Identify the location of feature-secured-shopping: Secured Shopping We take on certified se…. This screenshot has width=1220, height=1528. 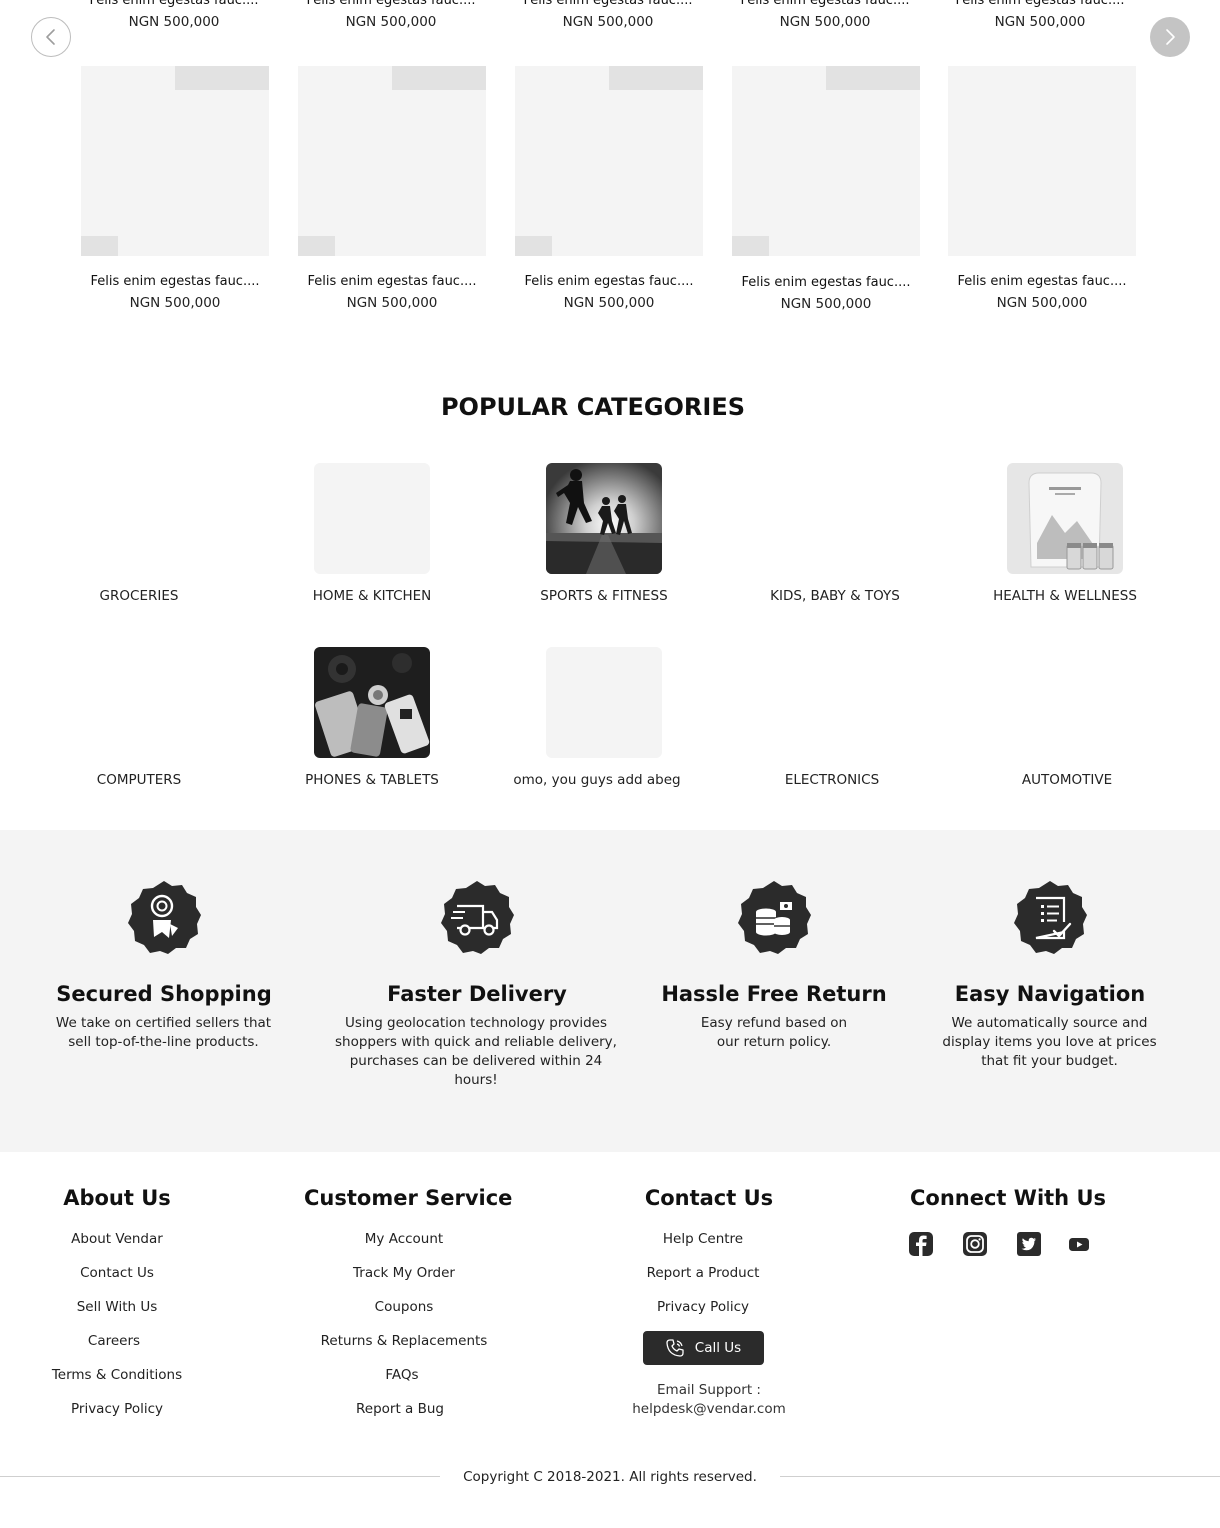
(164, 966).